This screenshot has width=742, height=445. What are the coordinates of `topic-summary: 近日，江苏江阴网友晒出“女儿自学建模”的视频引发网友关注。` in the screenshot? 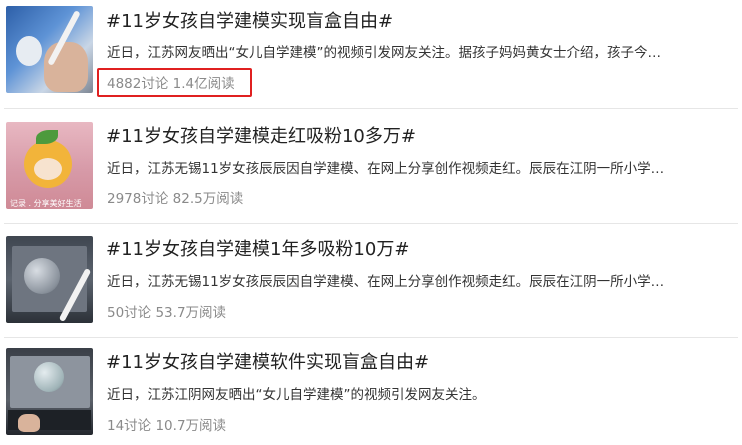 It's located at (296, 395).